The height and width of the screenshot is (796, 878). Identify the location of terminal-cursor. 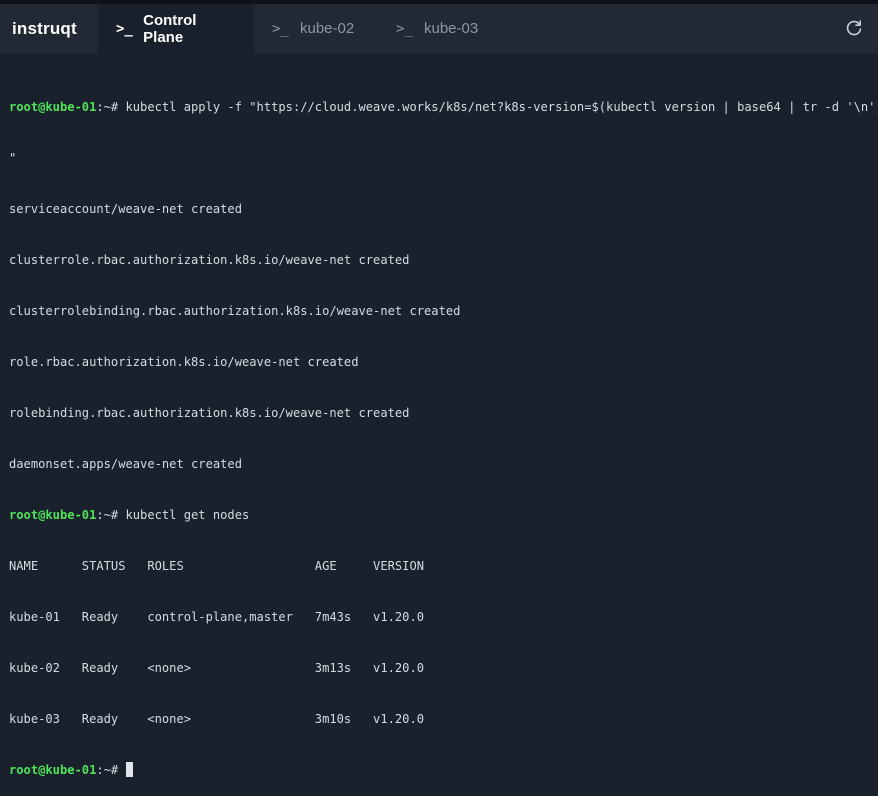
(129, 769).